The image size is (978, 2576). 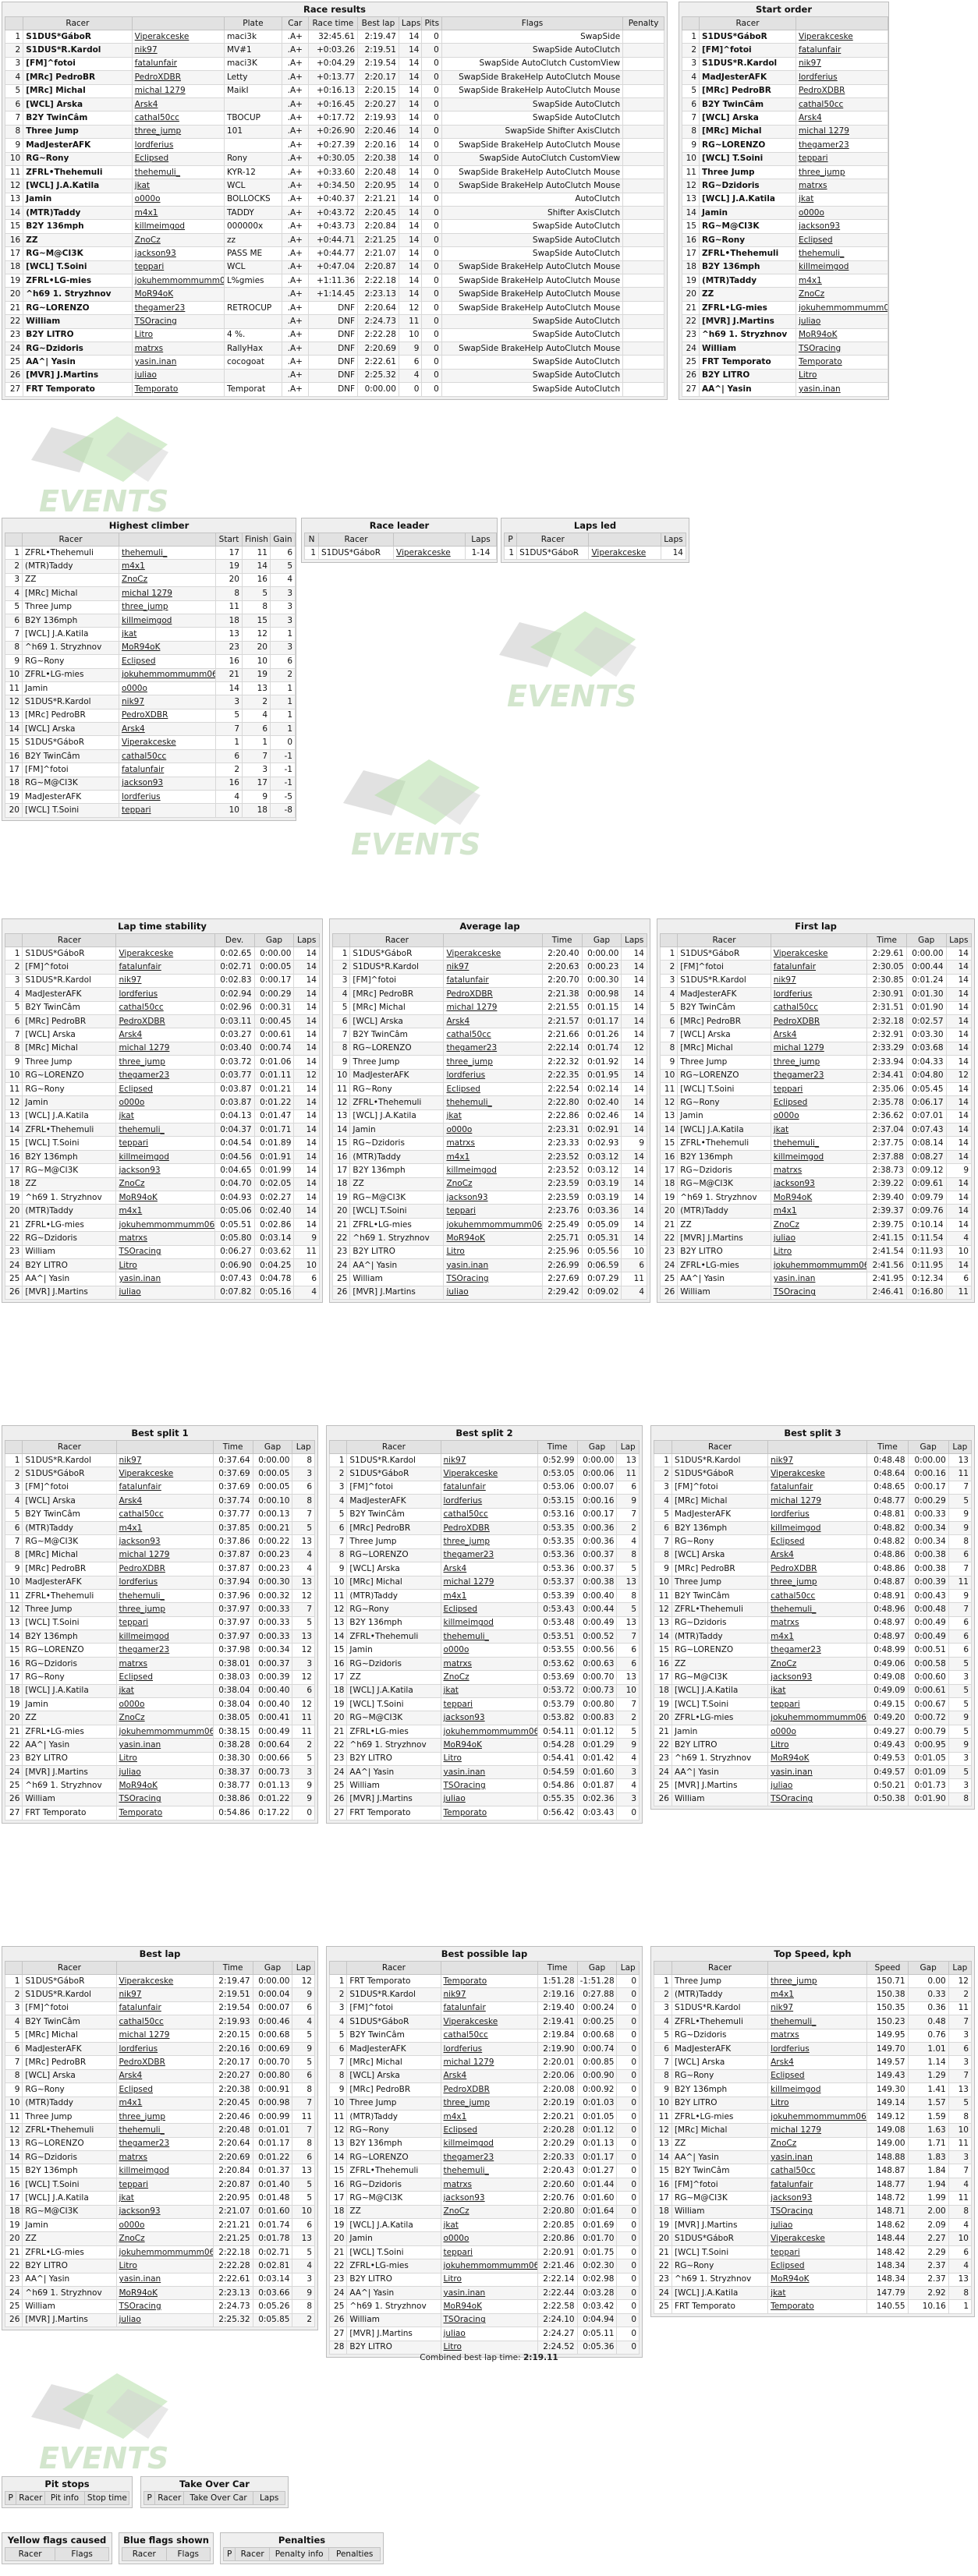 What do you see at coordinates (493, 1130) in the screenshot?
I see `player-link: o000o` at bounding box center [493, 1130].